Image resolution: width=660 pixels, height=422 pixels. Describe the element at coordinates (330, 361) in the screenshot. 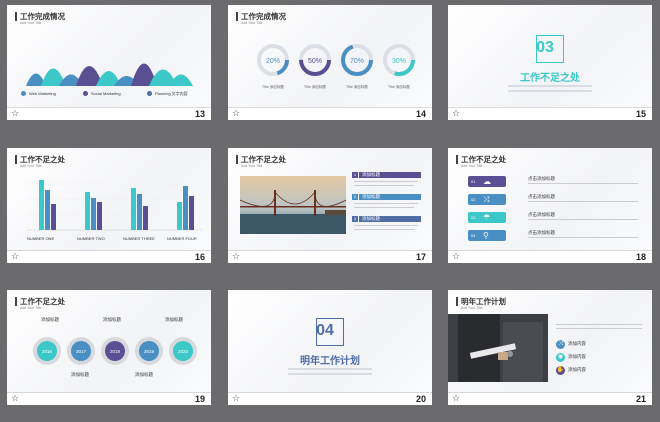

I see `section-title: 明年工作计划` at that location.